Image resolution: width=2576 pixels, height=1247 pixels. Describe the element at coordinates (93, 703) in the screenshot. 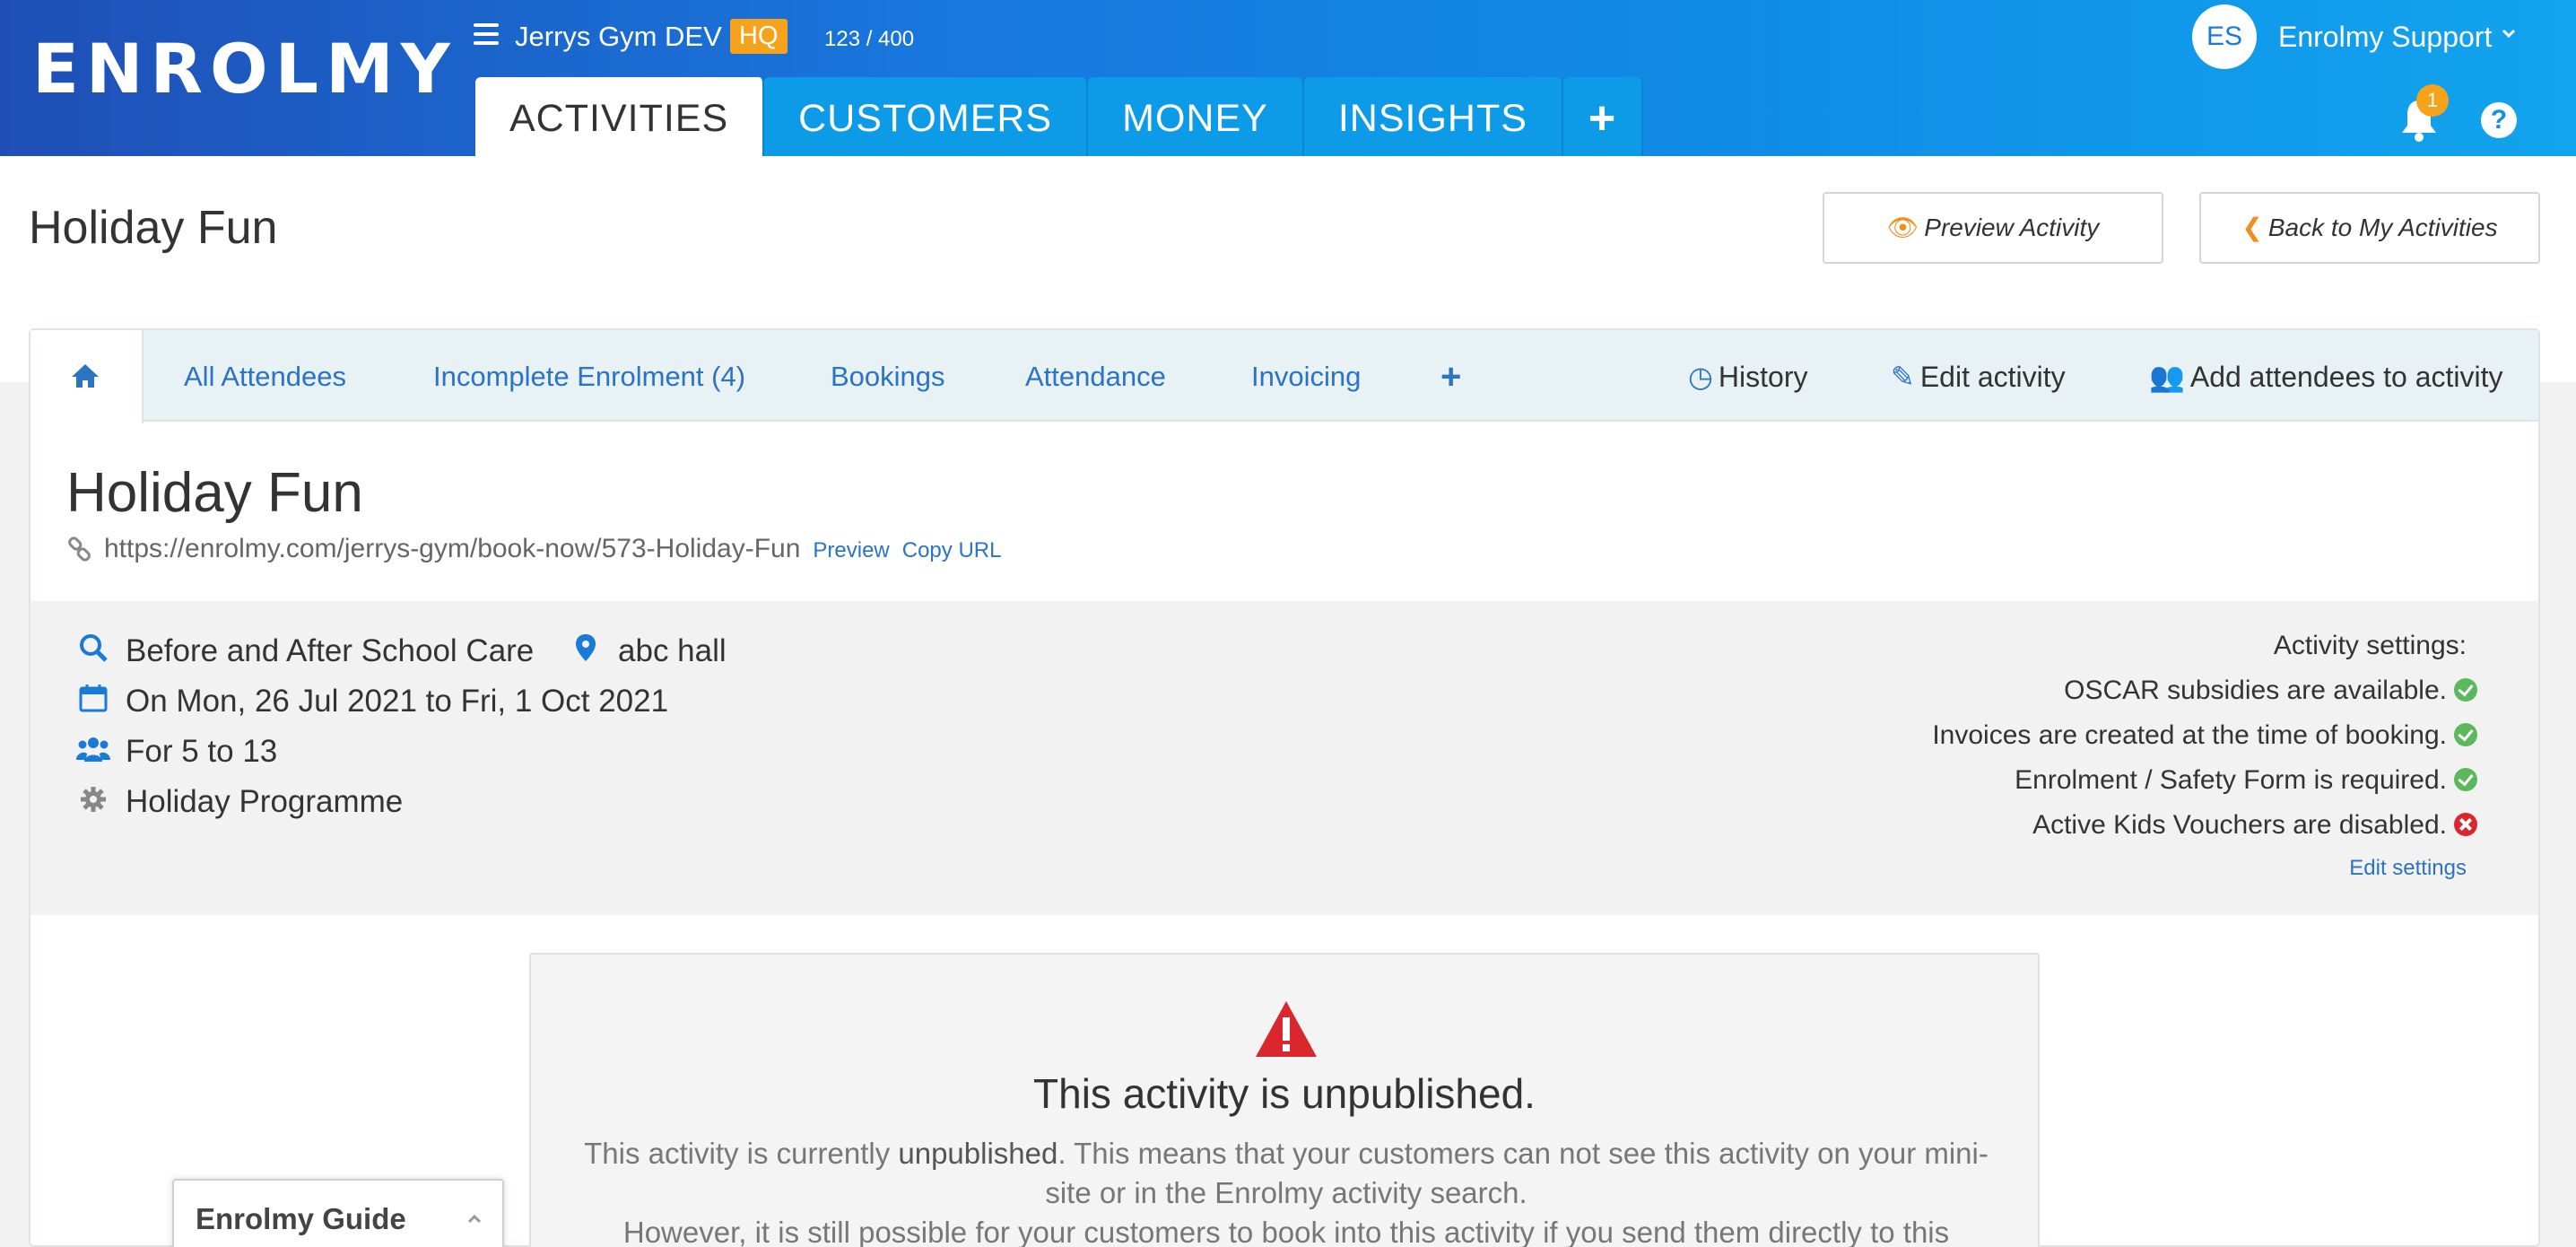

I see `calendar-icon` at that location.